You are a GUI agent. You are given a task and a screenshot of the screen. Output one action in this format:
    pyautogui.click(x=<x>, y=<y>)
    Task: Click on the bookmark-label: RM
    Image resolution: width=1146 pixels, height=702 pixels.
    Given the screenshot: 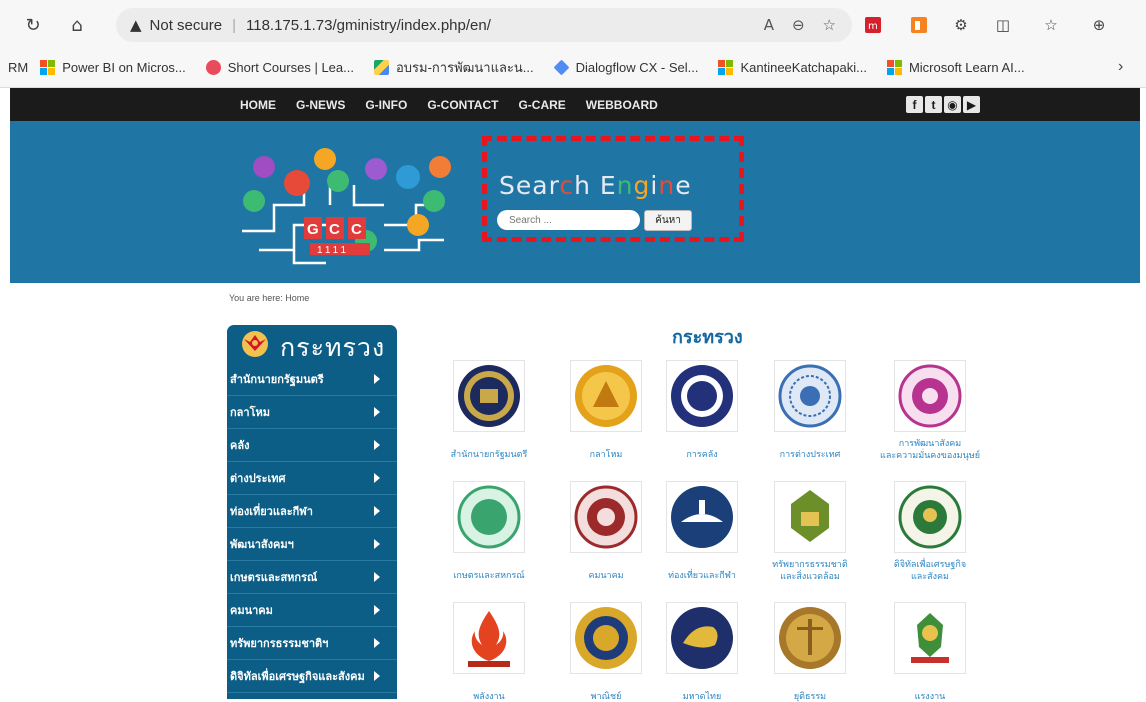 What is the action you would take?
    pyautogui.click(x=18, y=67)
    